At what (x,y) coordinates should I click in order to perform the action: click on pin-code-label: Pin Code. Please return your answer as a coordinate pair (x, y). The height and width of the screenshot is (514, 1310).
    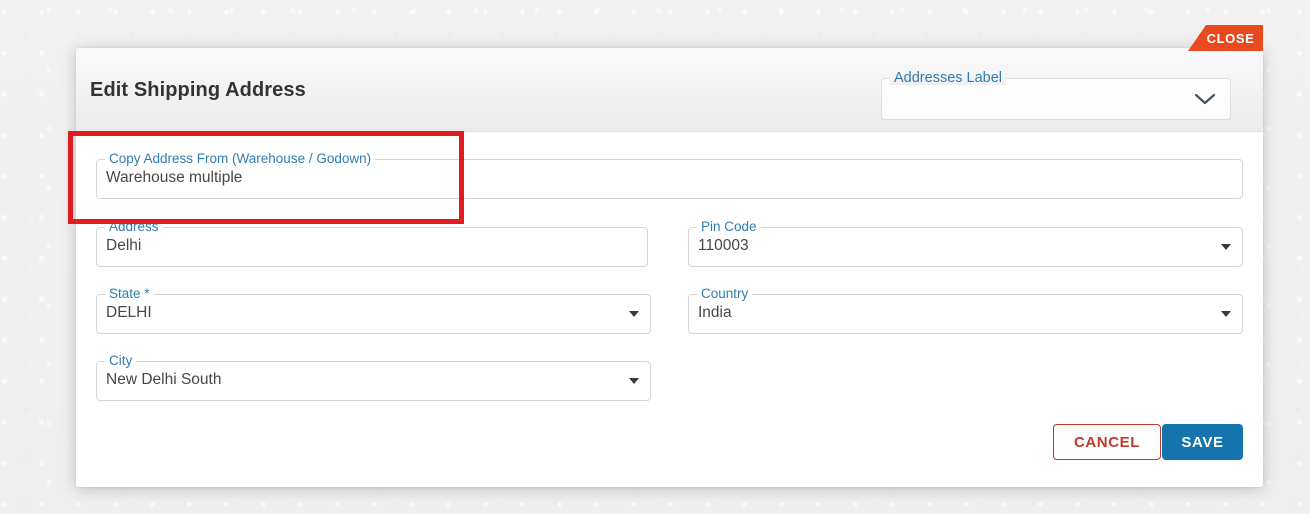
    Looking at the image, I should click on (729, 227).